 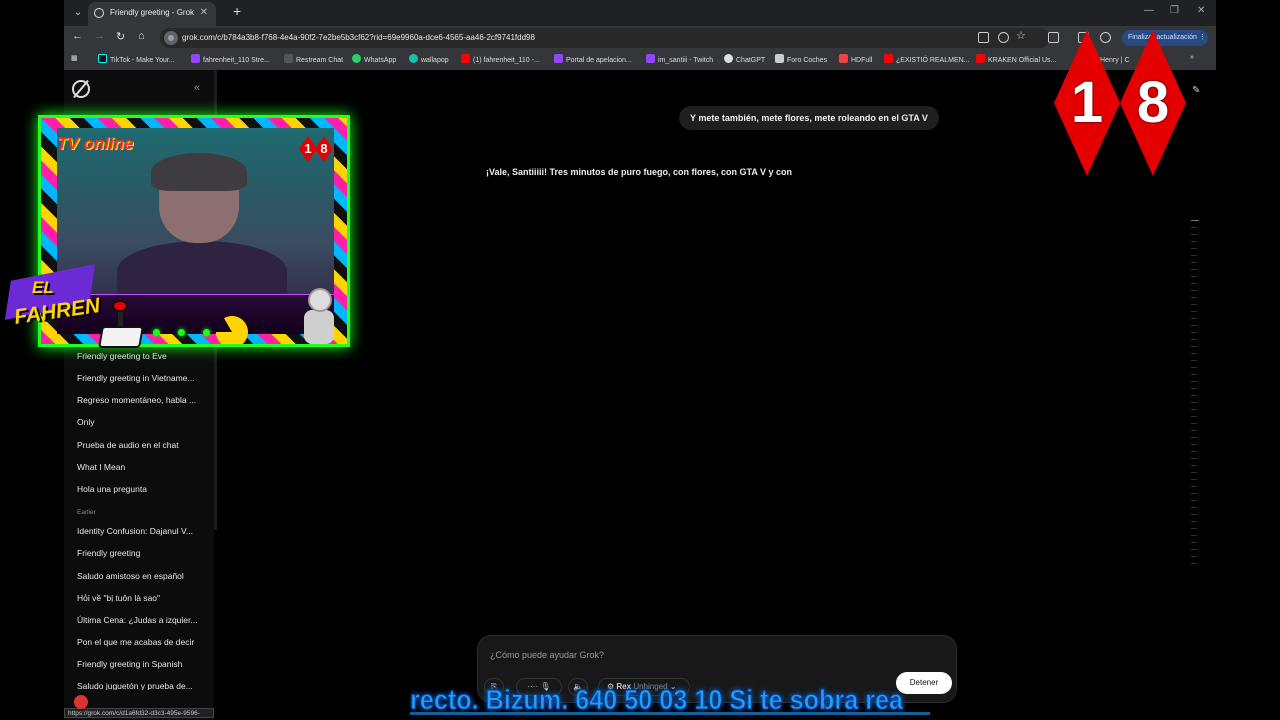 What do you see at coordinates (547, 655) in the screenshot?
I see `prompt-input: ¿Cómo puede ayudar Grok?` at bounding box center [547, 655].